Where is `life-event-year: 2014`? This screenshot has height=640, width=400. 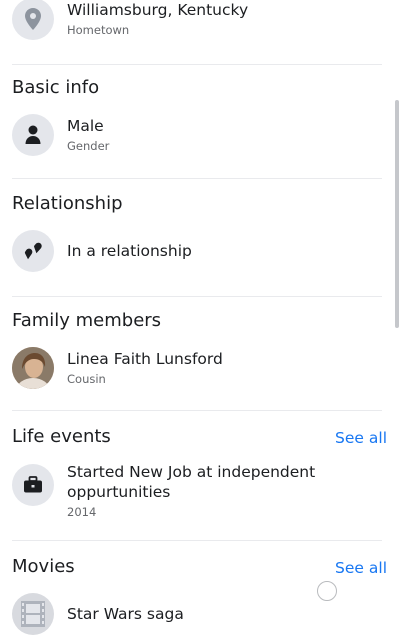
life-event-year: 2014 is located at coordinates (82, 512).